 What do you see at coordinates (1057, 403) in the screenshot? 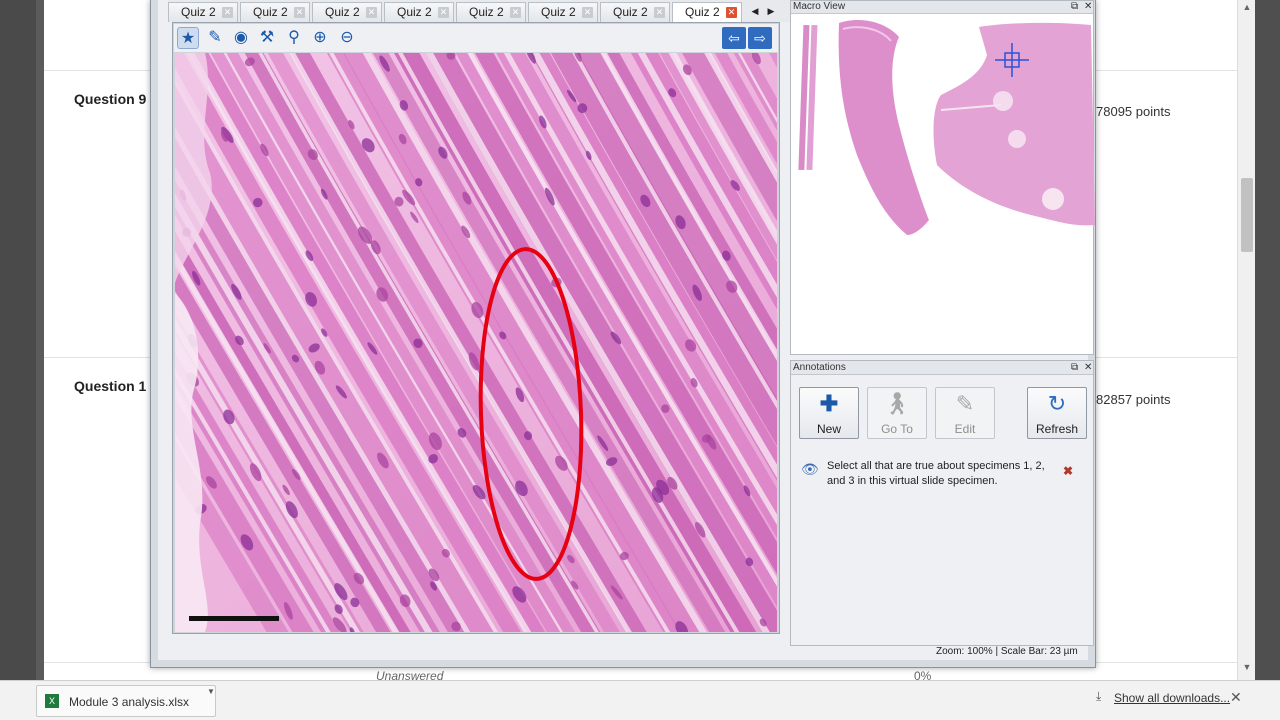
I see `refresh-icon: ↻` at bounding box center [1057, 403].